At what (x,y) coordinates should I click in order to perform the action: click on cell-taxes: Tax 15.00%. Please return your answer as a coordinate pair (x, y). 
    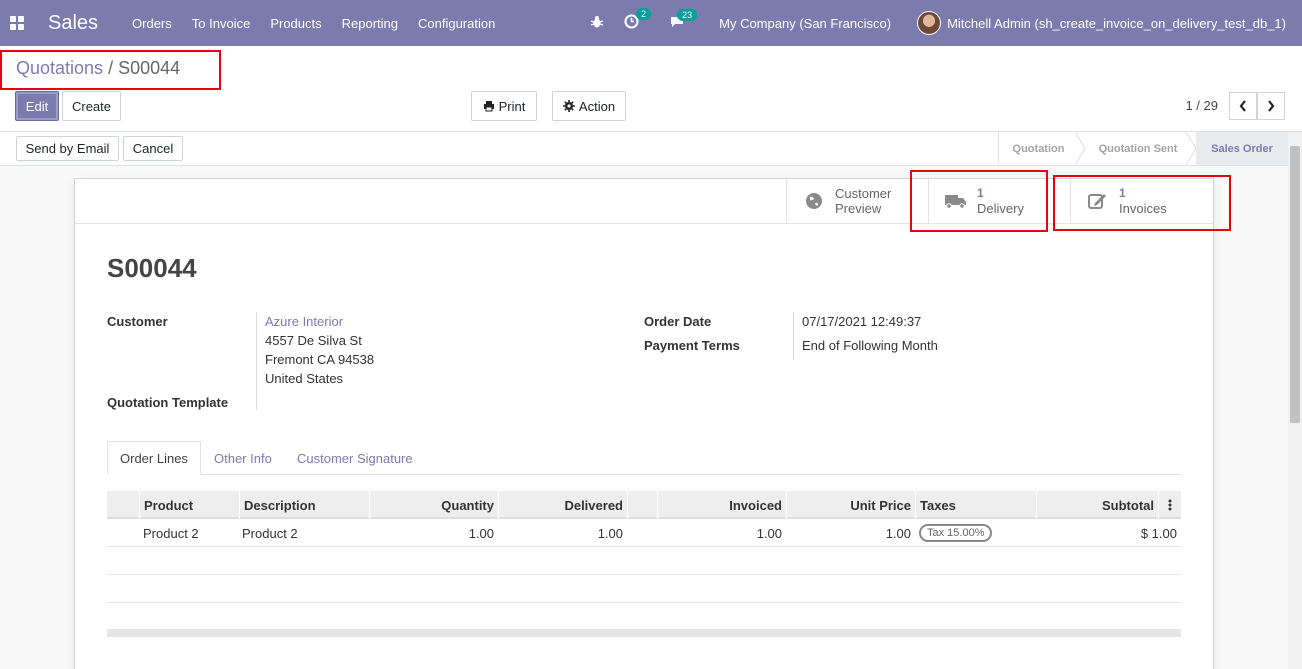
    Looking at the image, I should click on (975, 533).